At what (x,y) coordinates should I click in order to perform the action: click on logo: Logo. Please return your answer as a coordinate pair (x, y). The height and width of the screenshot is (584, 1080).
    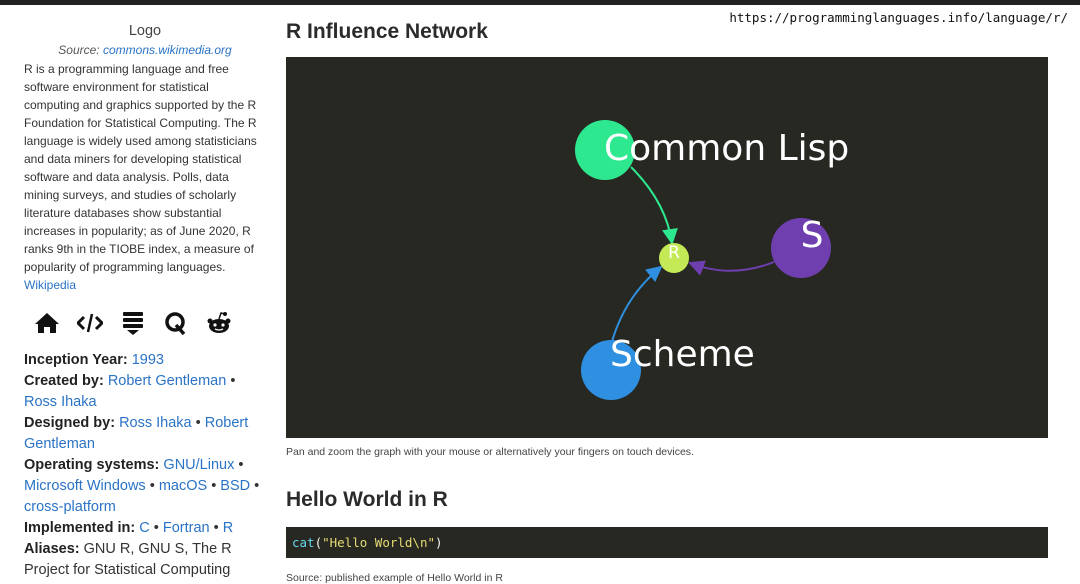
    Looking at the image, I should click on (145, 31).